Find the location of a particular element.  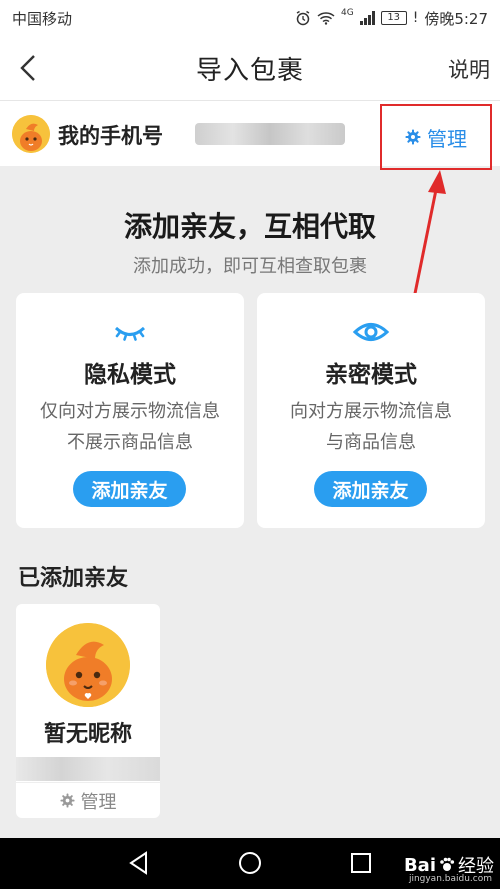

carrier-name: 中国移动 is located at coordinates (42, 18).